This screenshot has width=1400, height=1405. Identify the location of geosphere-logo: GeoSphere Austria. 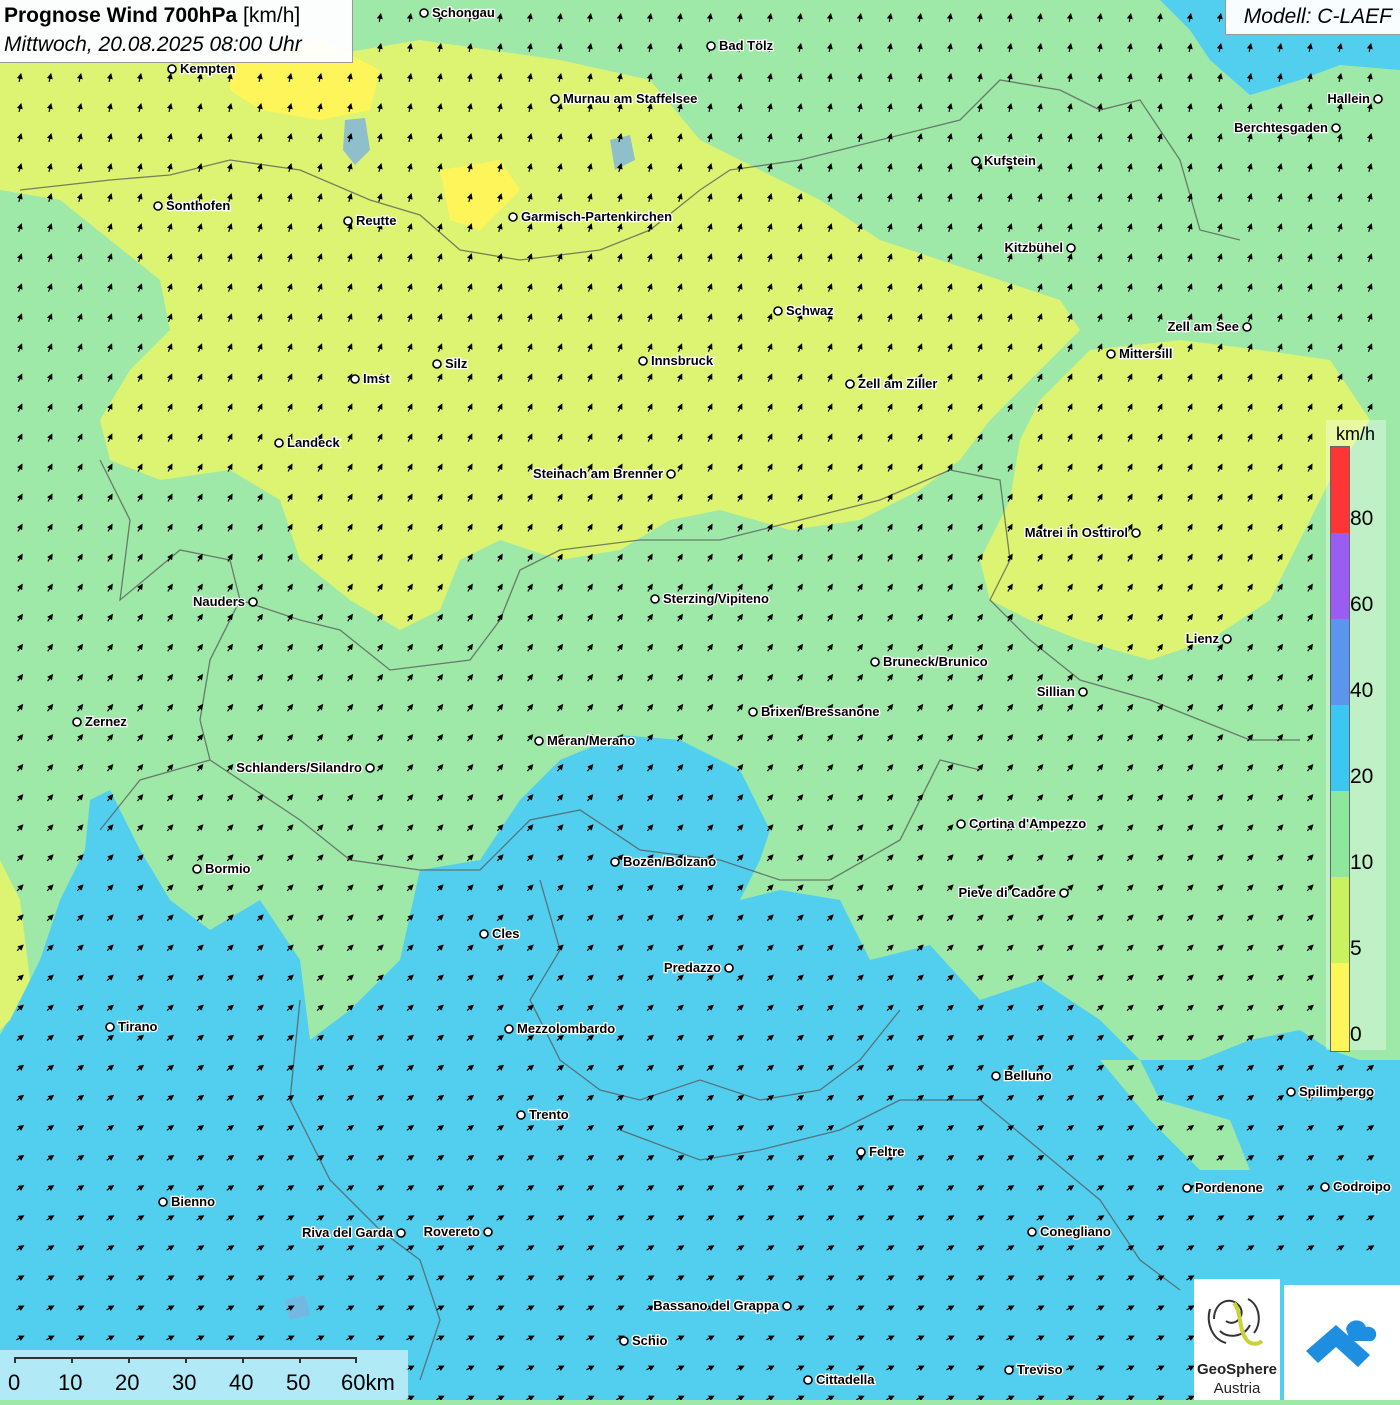
(1237, 1339).